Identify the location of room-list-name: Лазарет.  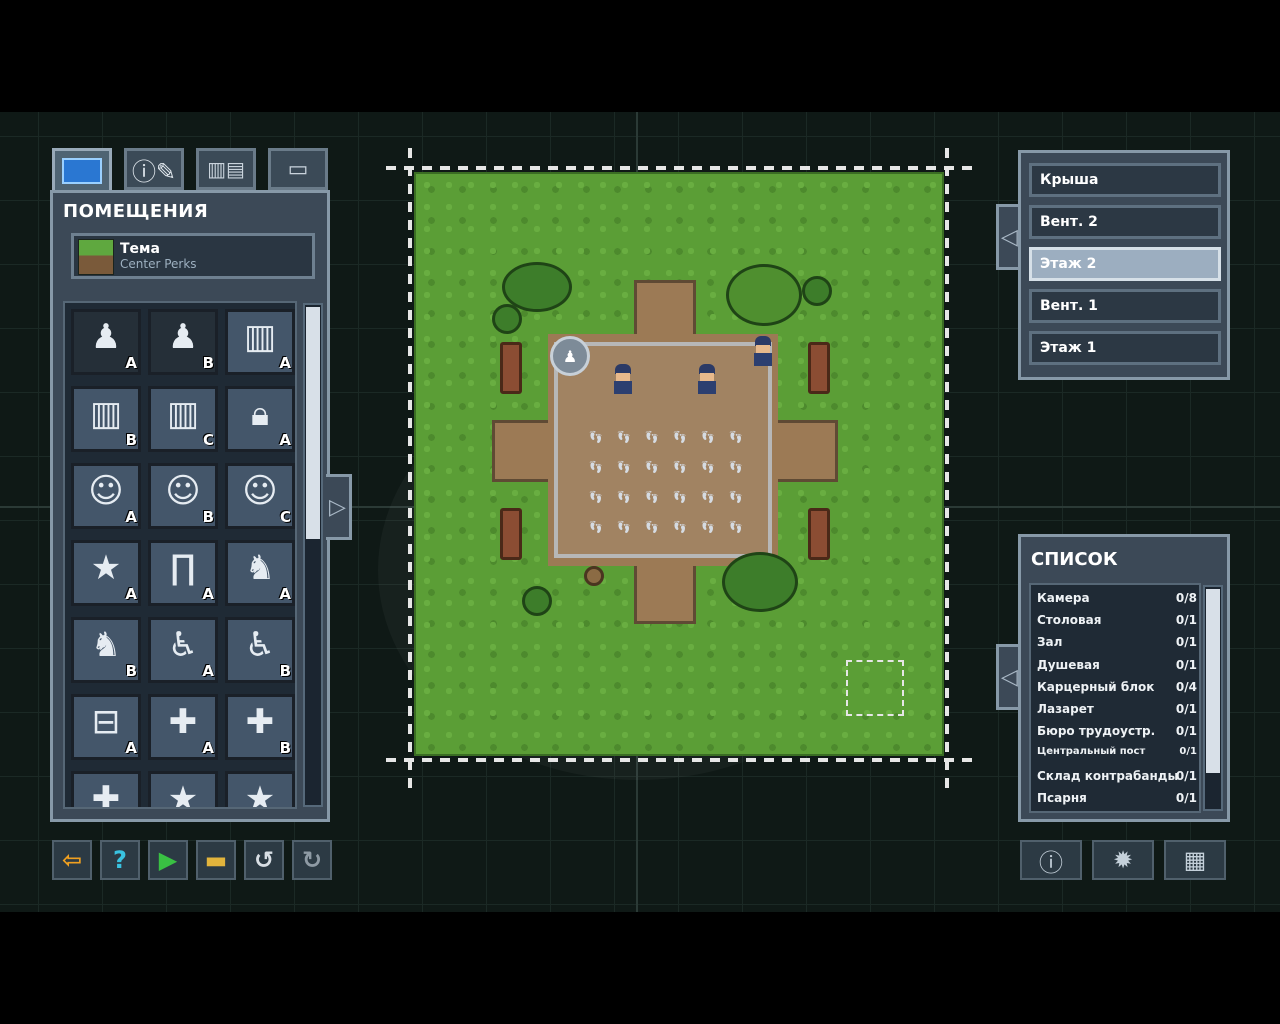
(1065, 709).